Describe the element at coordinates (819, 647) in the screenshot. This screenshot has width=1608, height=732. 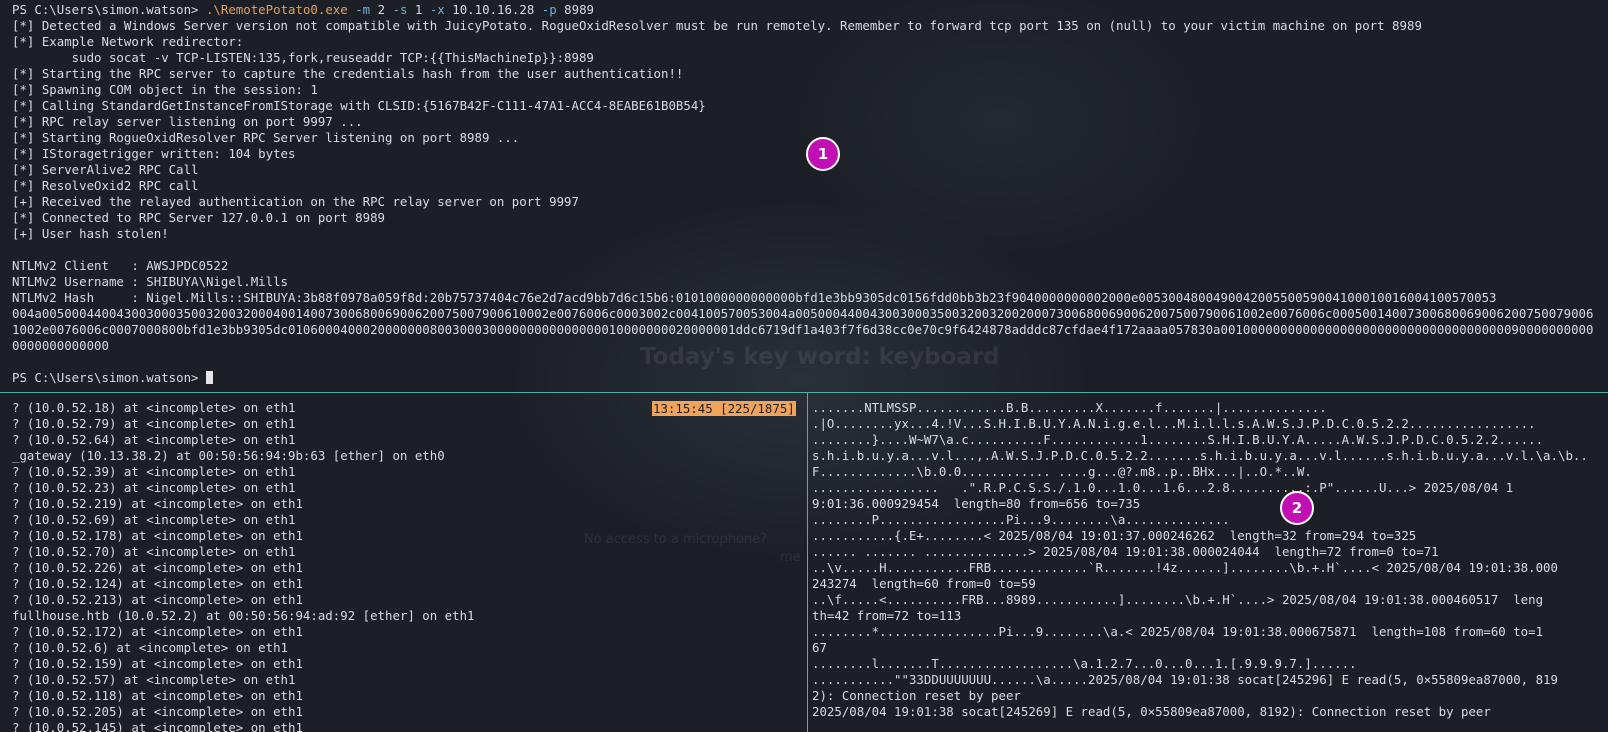
I see `socat-line: 67` at that location.